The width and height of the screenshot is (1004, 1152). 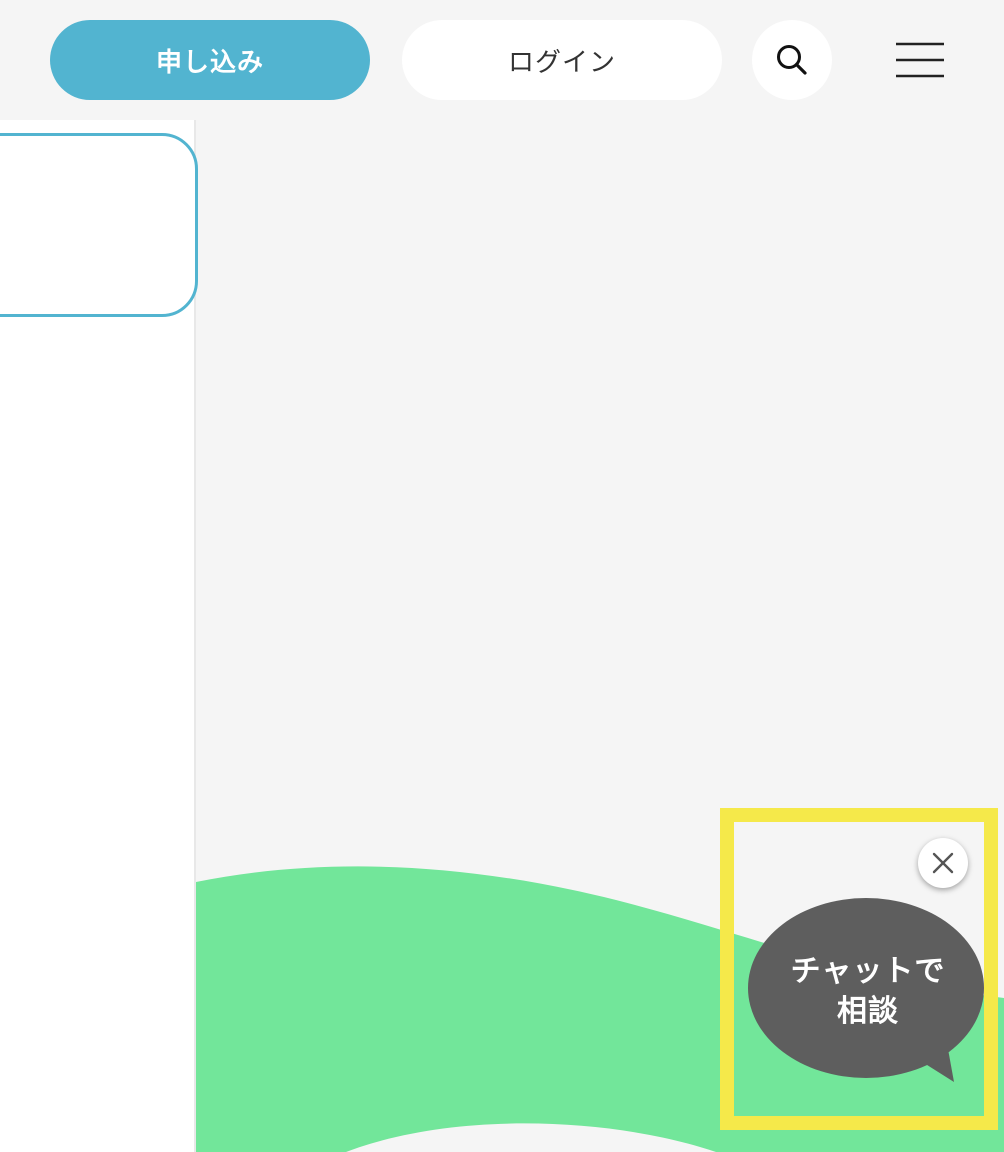 I want to click on chat-close-button, so click(x=943, y=863).